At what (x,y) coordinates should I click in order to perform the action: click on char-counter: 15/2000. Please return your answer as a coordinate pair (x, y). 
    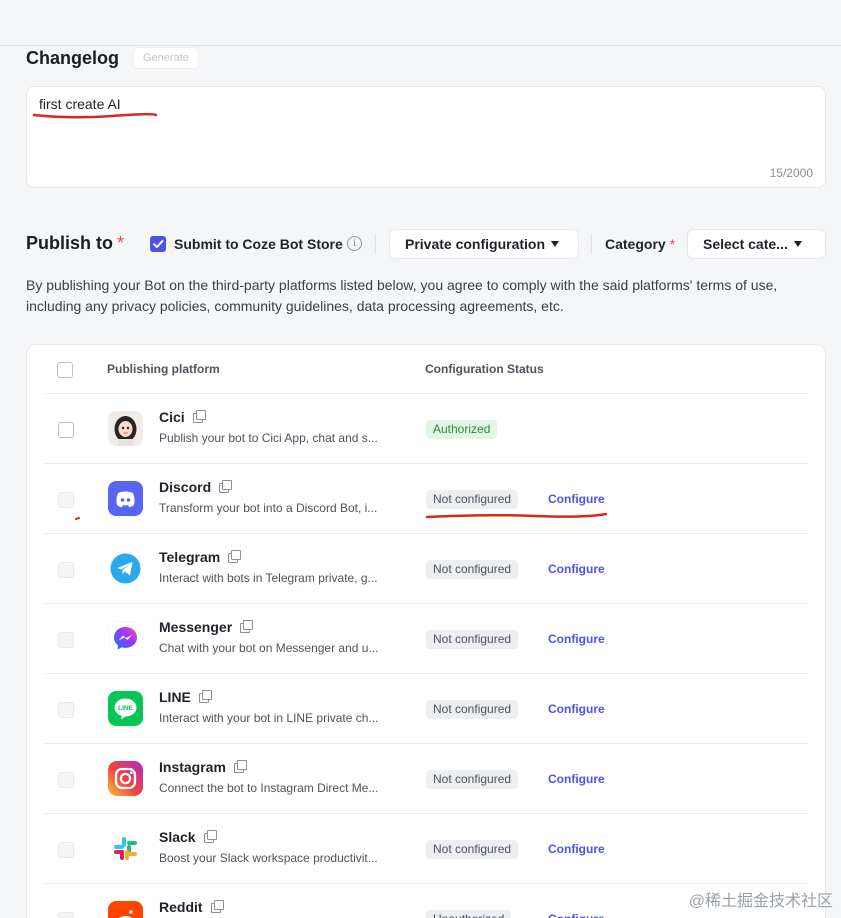
    Looking at the image, I should click on (791, 173).